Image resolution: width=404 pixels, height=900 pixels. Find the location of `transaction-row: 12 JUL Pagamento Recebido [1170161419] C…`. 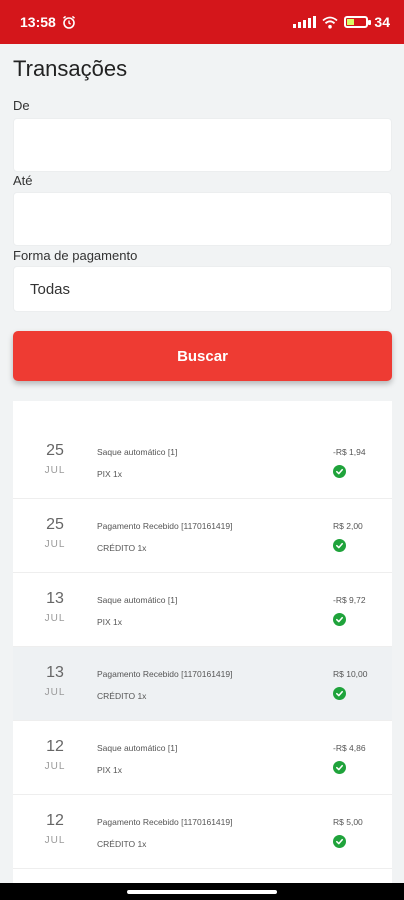

transaction-row: 12 JUL Pagamento Recebido [1170161419] C… is located at coordinates (202, 832).